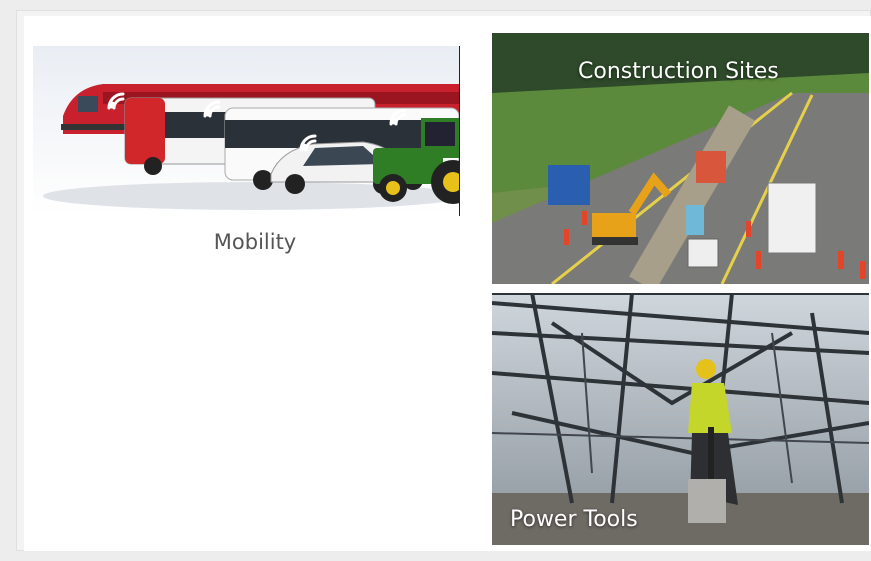 Image resolution: width=871 pixels, height=561 pixels. Describe the element at coordinates (574, 519) in the screenshot. I see `power-tools-title: Power Tools` at that location.